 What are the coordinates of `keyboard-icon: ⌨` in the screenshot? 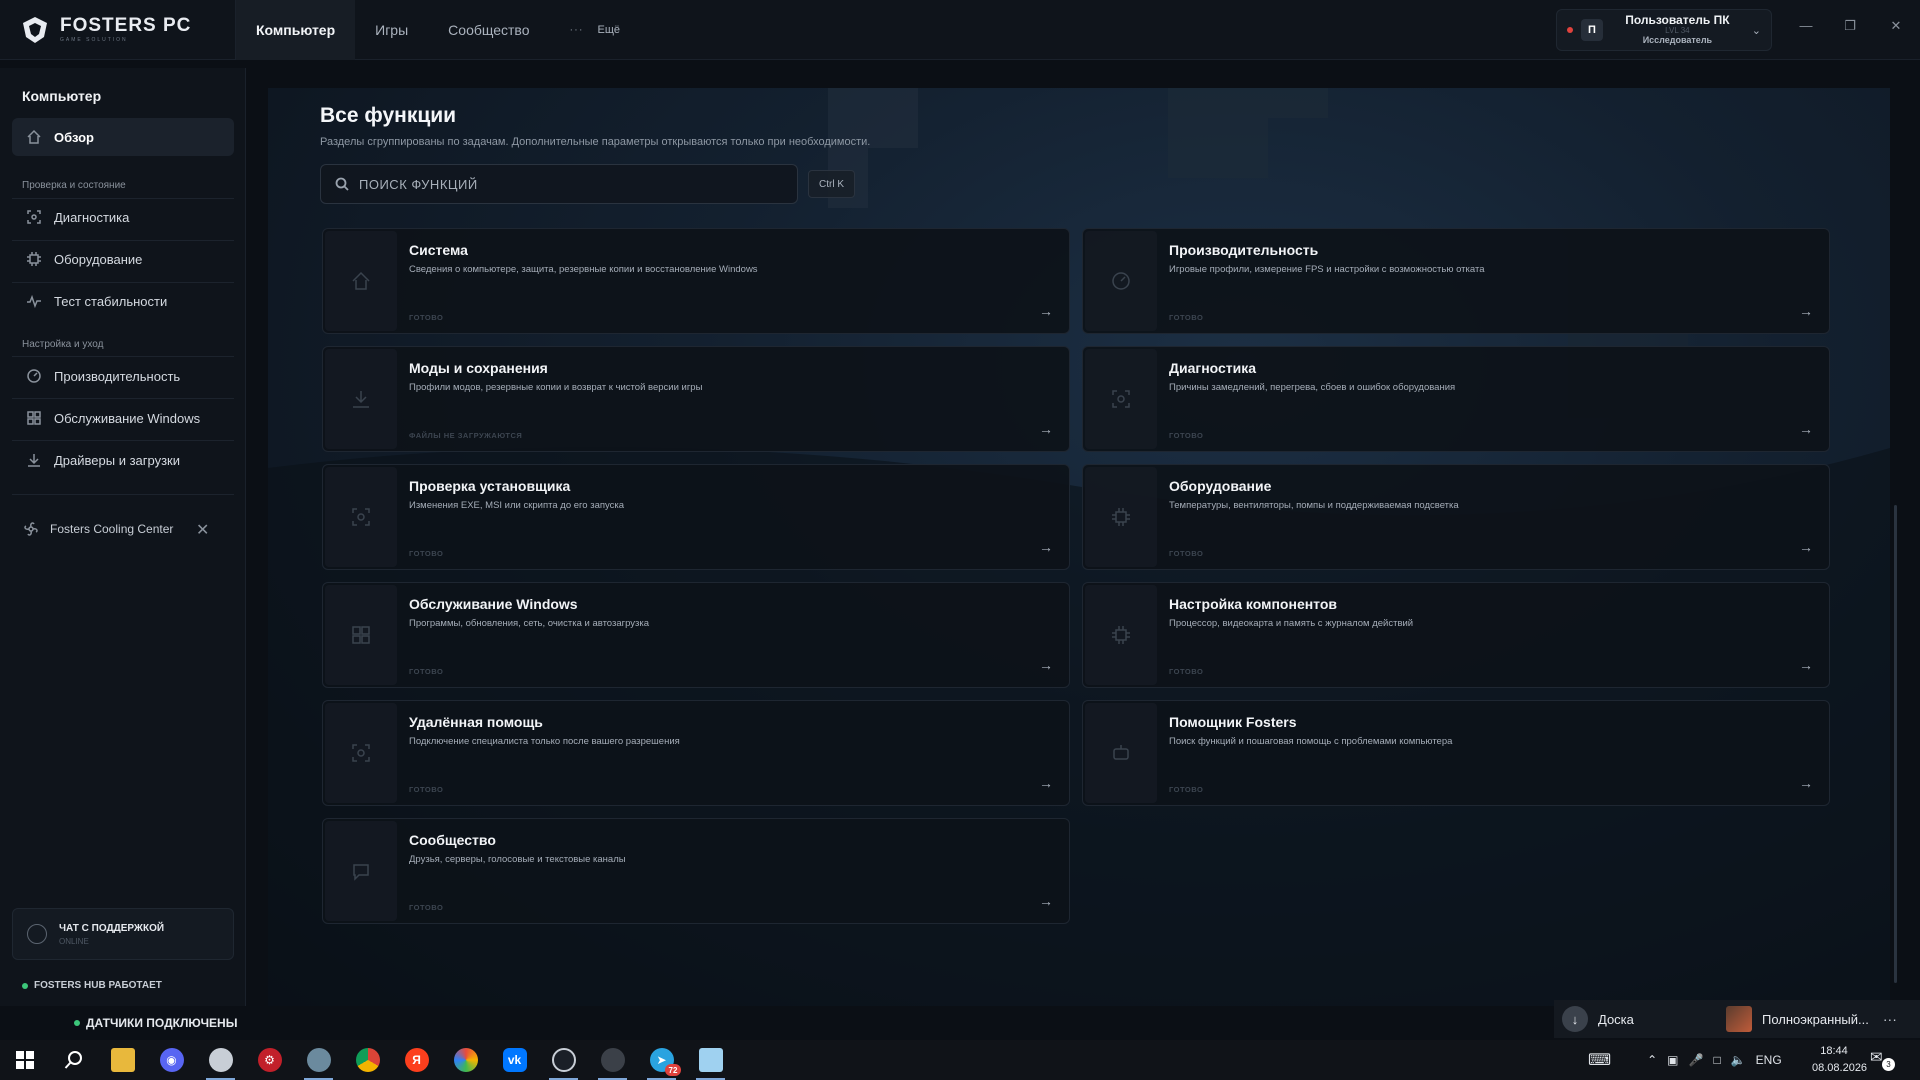 It's located at (1599, 1060).